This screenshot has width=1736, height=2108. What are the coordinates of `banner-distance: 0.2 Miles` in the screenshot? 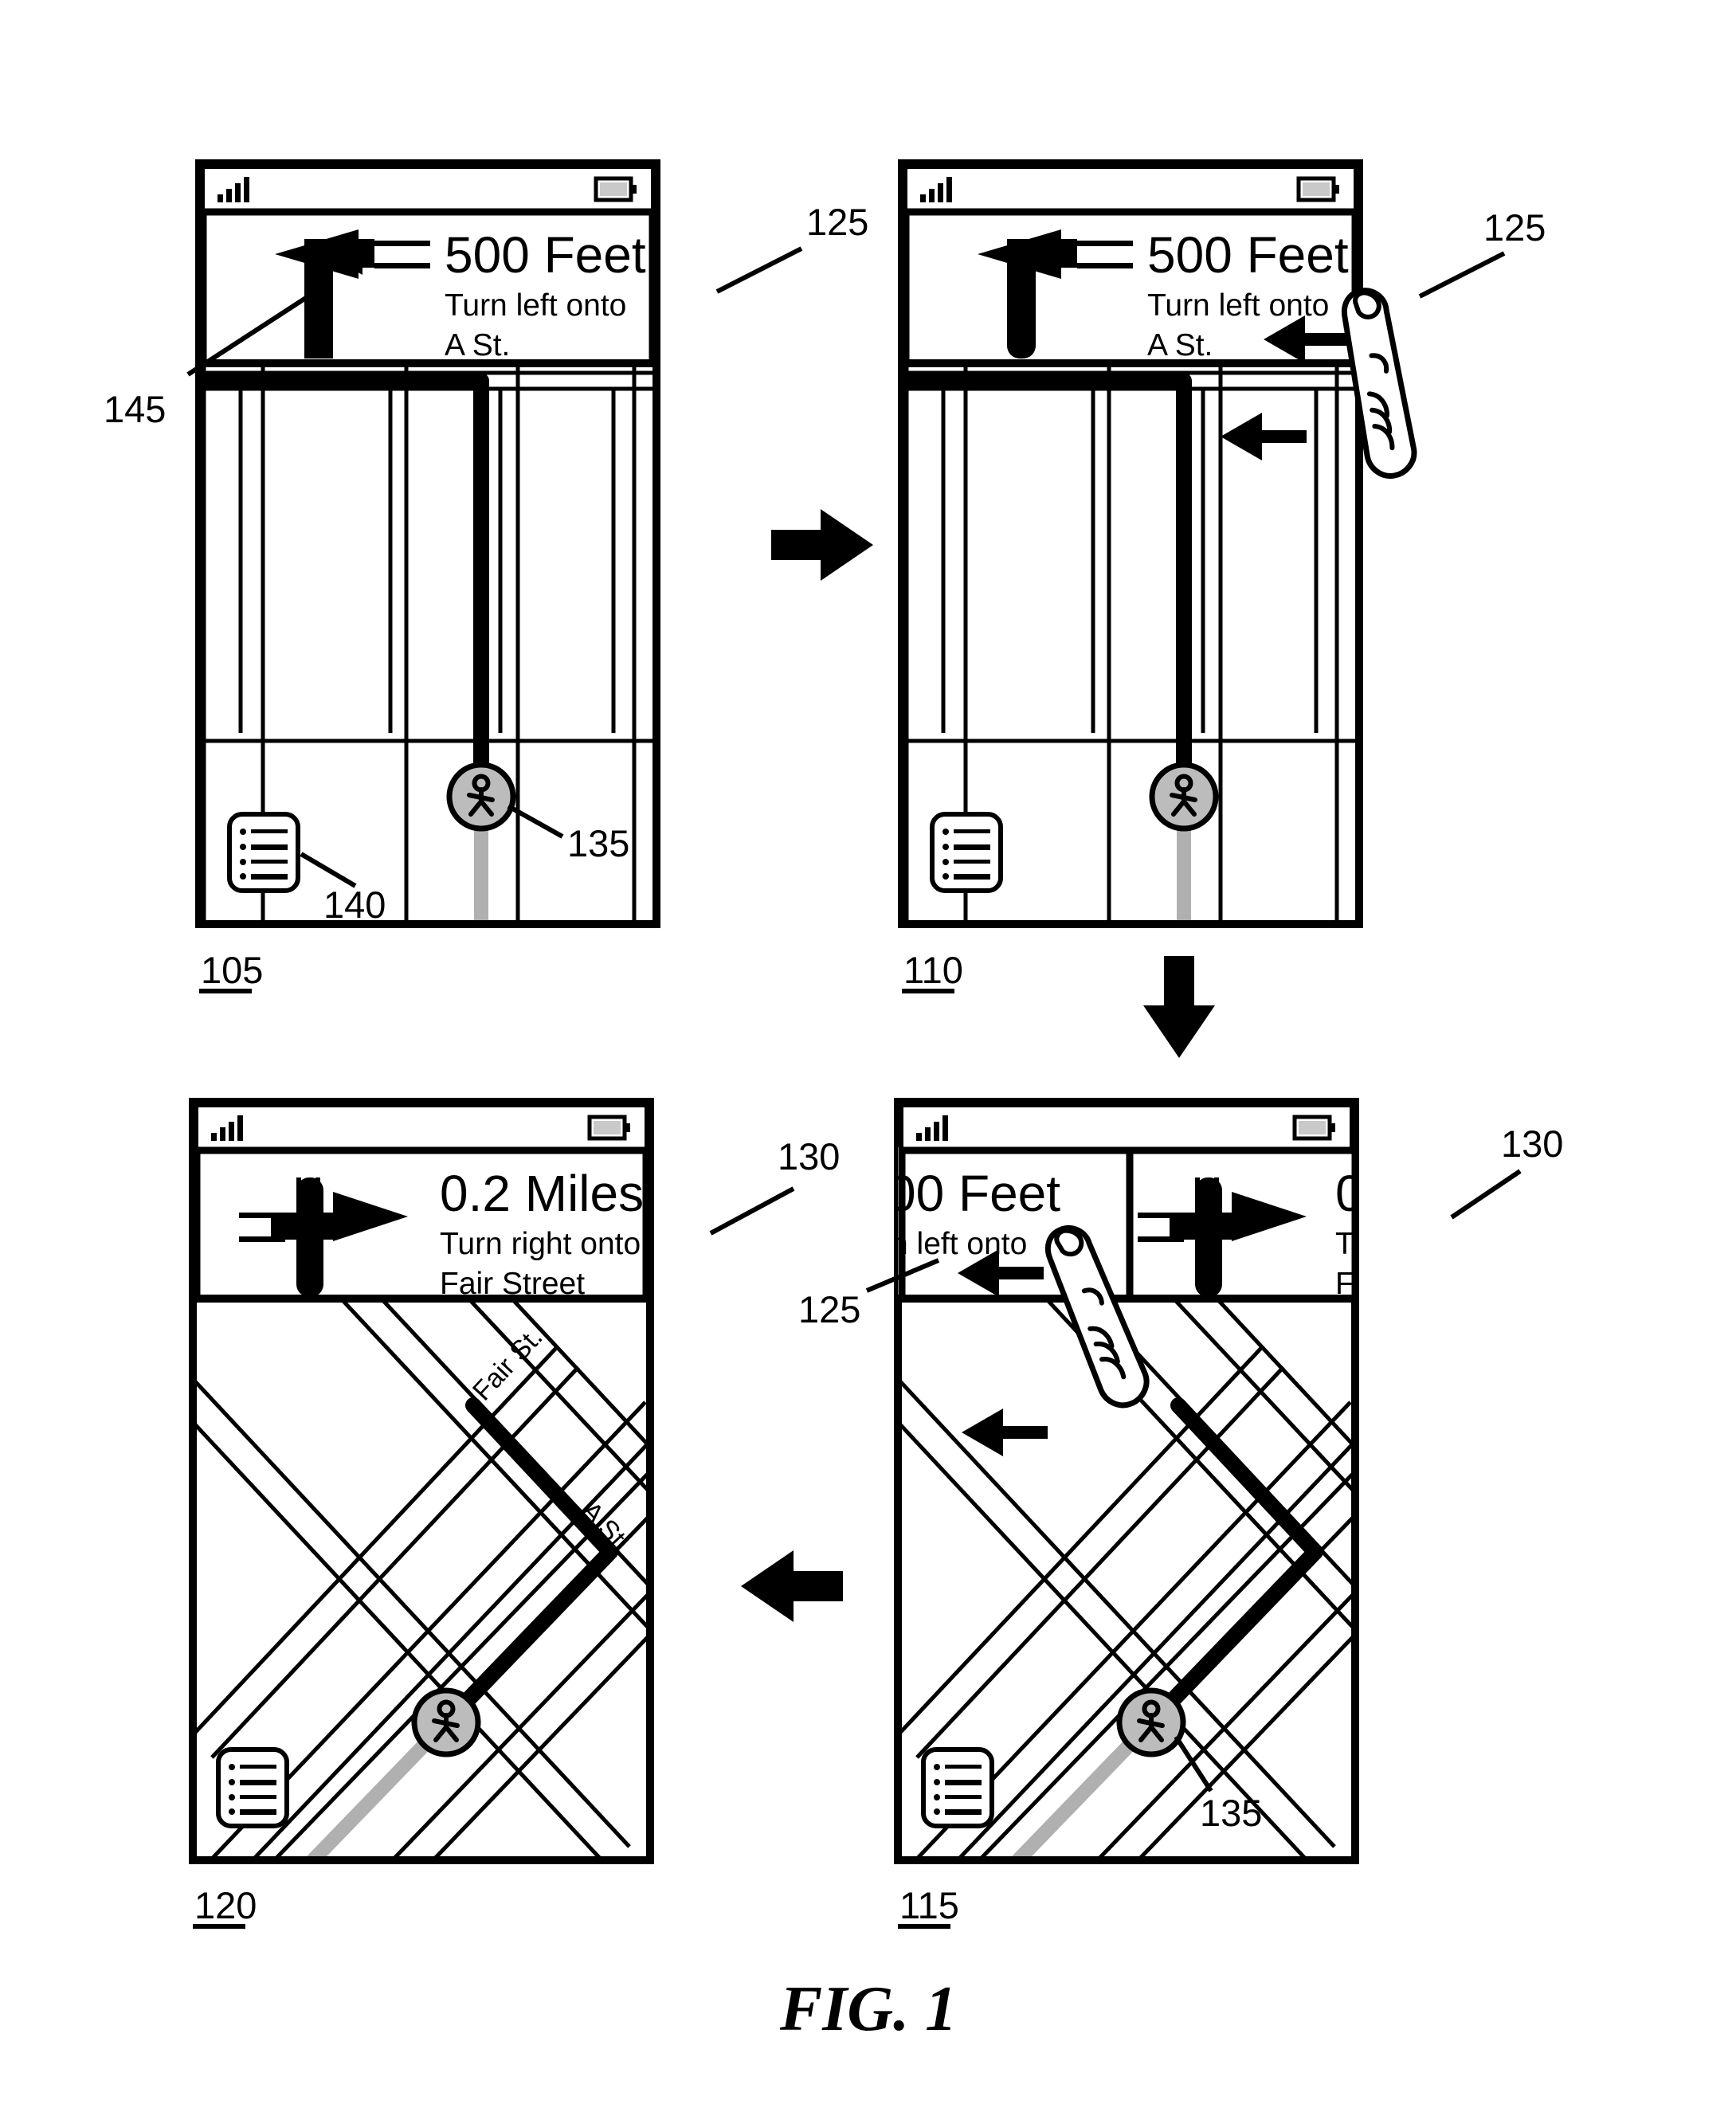 It's located at (542, 1193).